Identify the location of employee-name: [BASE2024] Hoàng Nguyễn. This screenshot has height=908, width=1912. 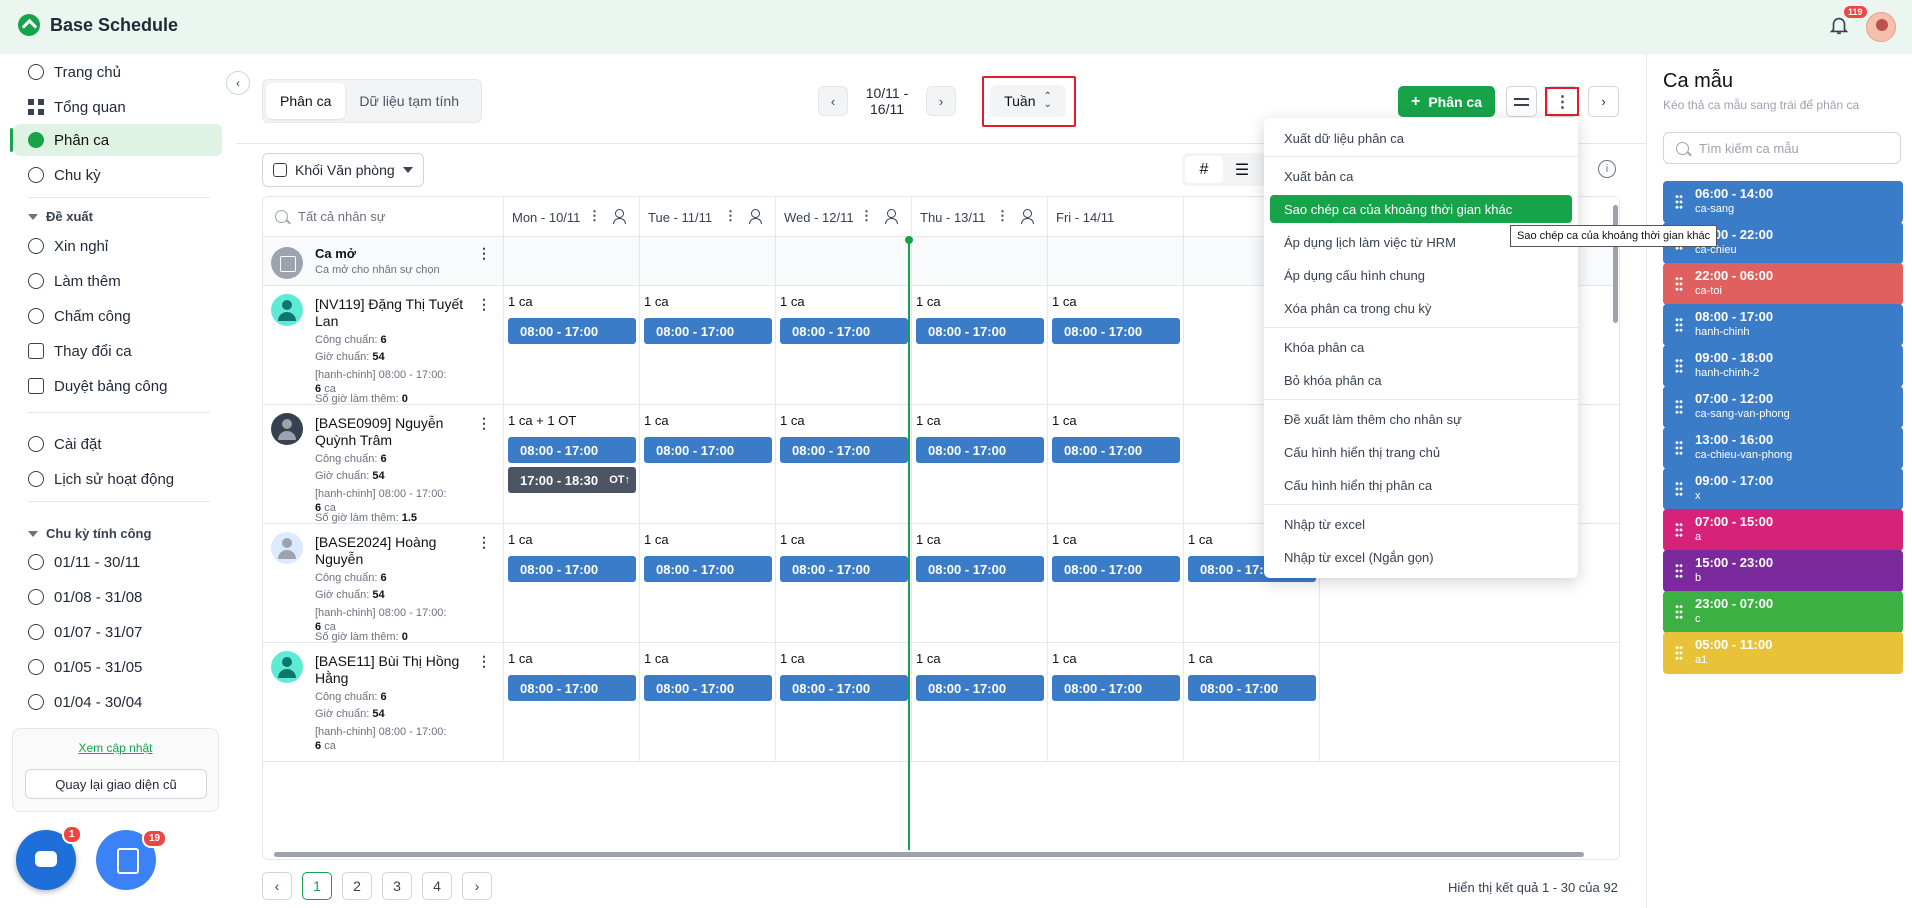
(395, 551).